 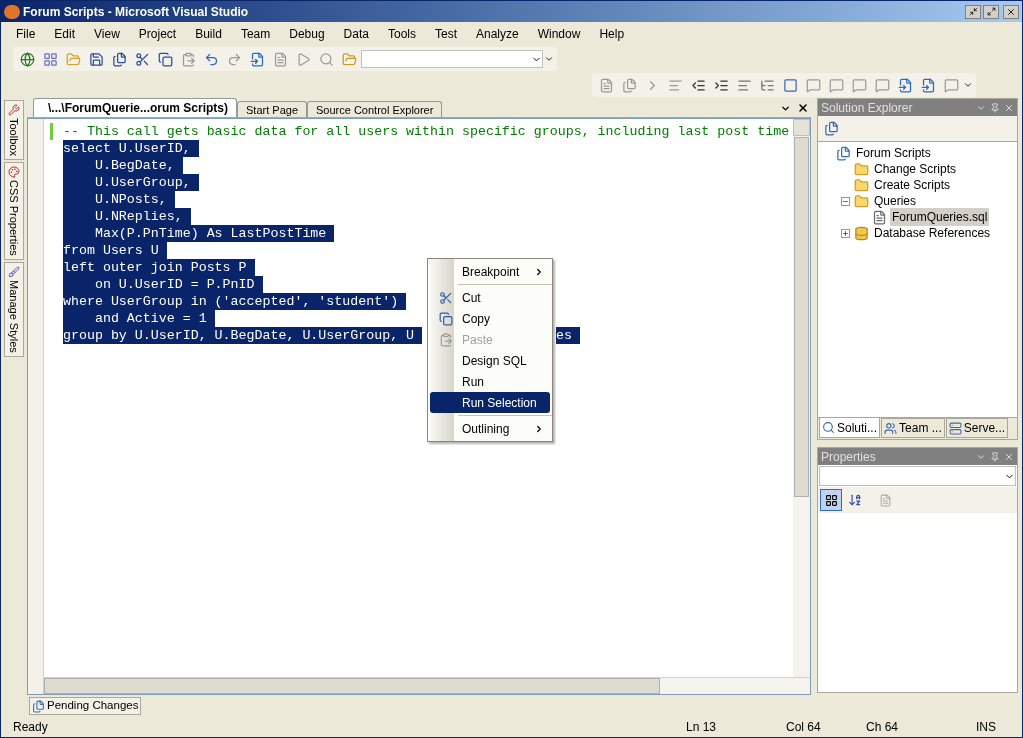 I want to click on minimize-button, so click(x=973, y=11).